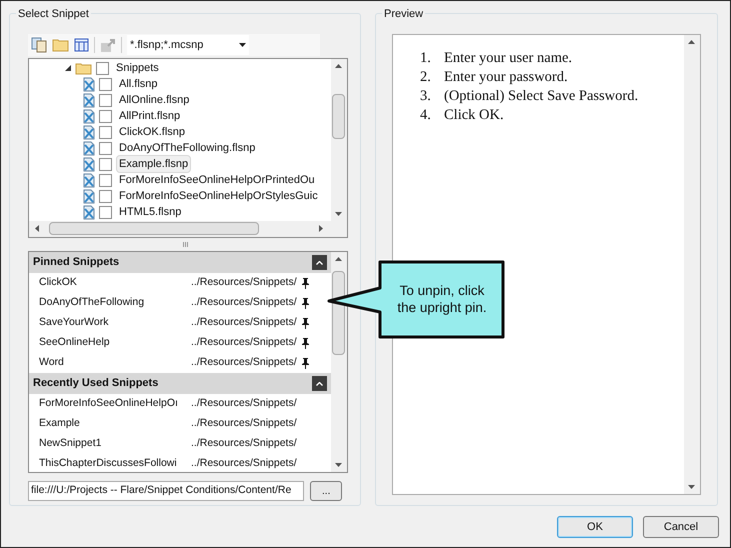 This screenshot has width=731, height=548. I want to click on section-title: Recently Used Snippets, so click(95, 384).